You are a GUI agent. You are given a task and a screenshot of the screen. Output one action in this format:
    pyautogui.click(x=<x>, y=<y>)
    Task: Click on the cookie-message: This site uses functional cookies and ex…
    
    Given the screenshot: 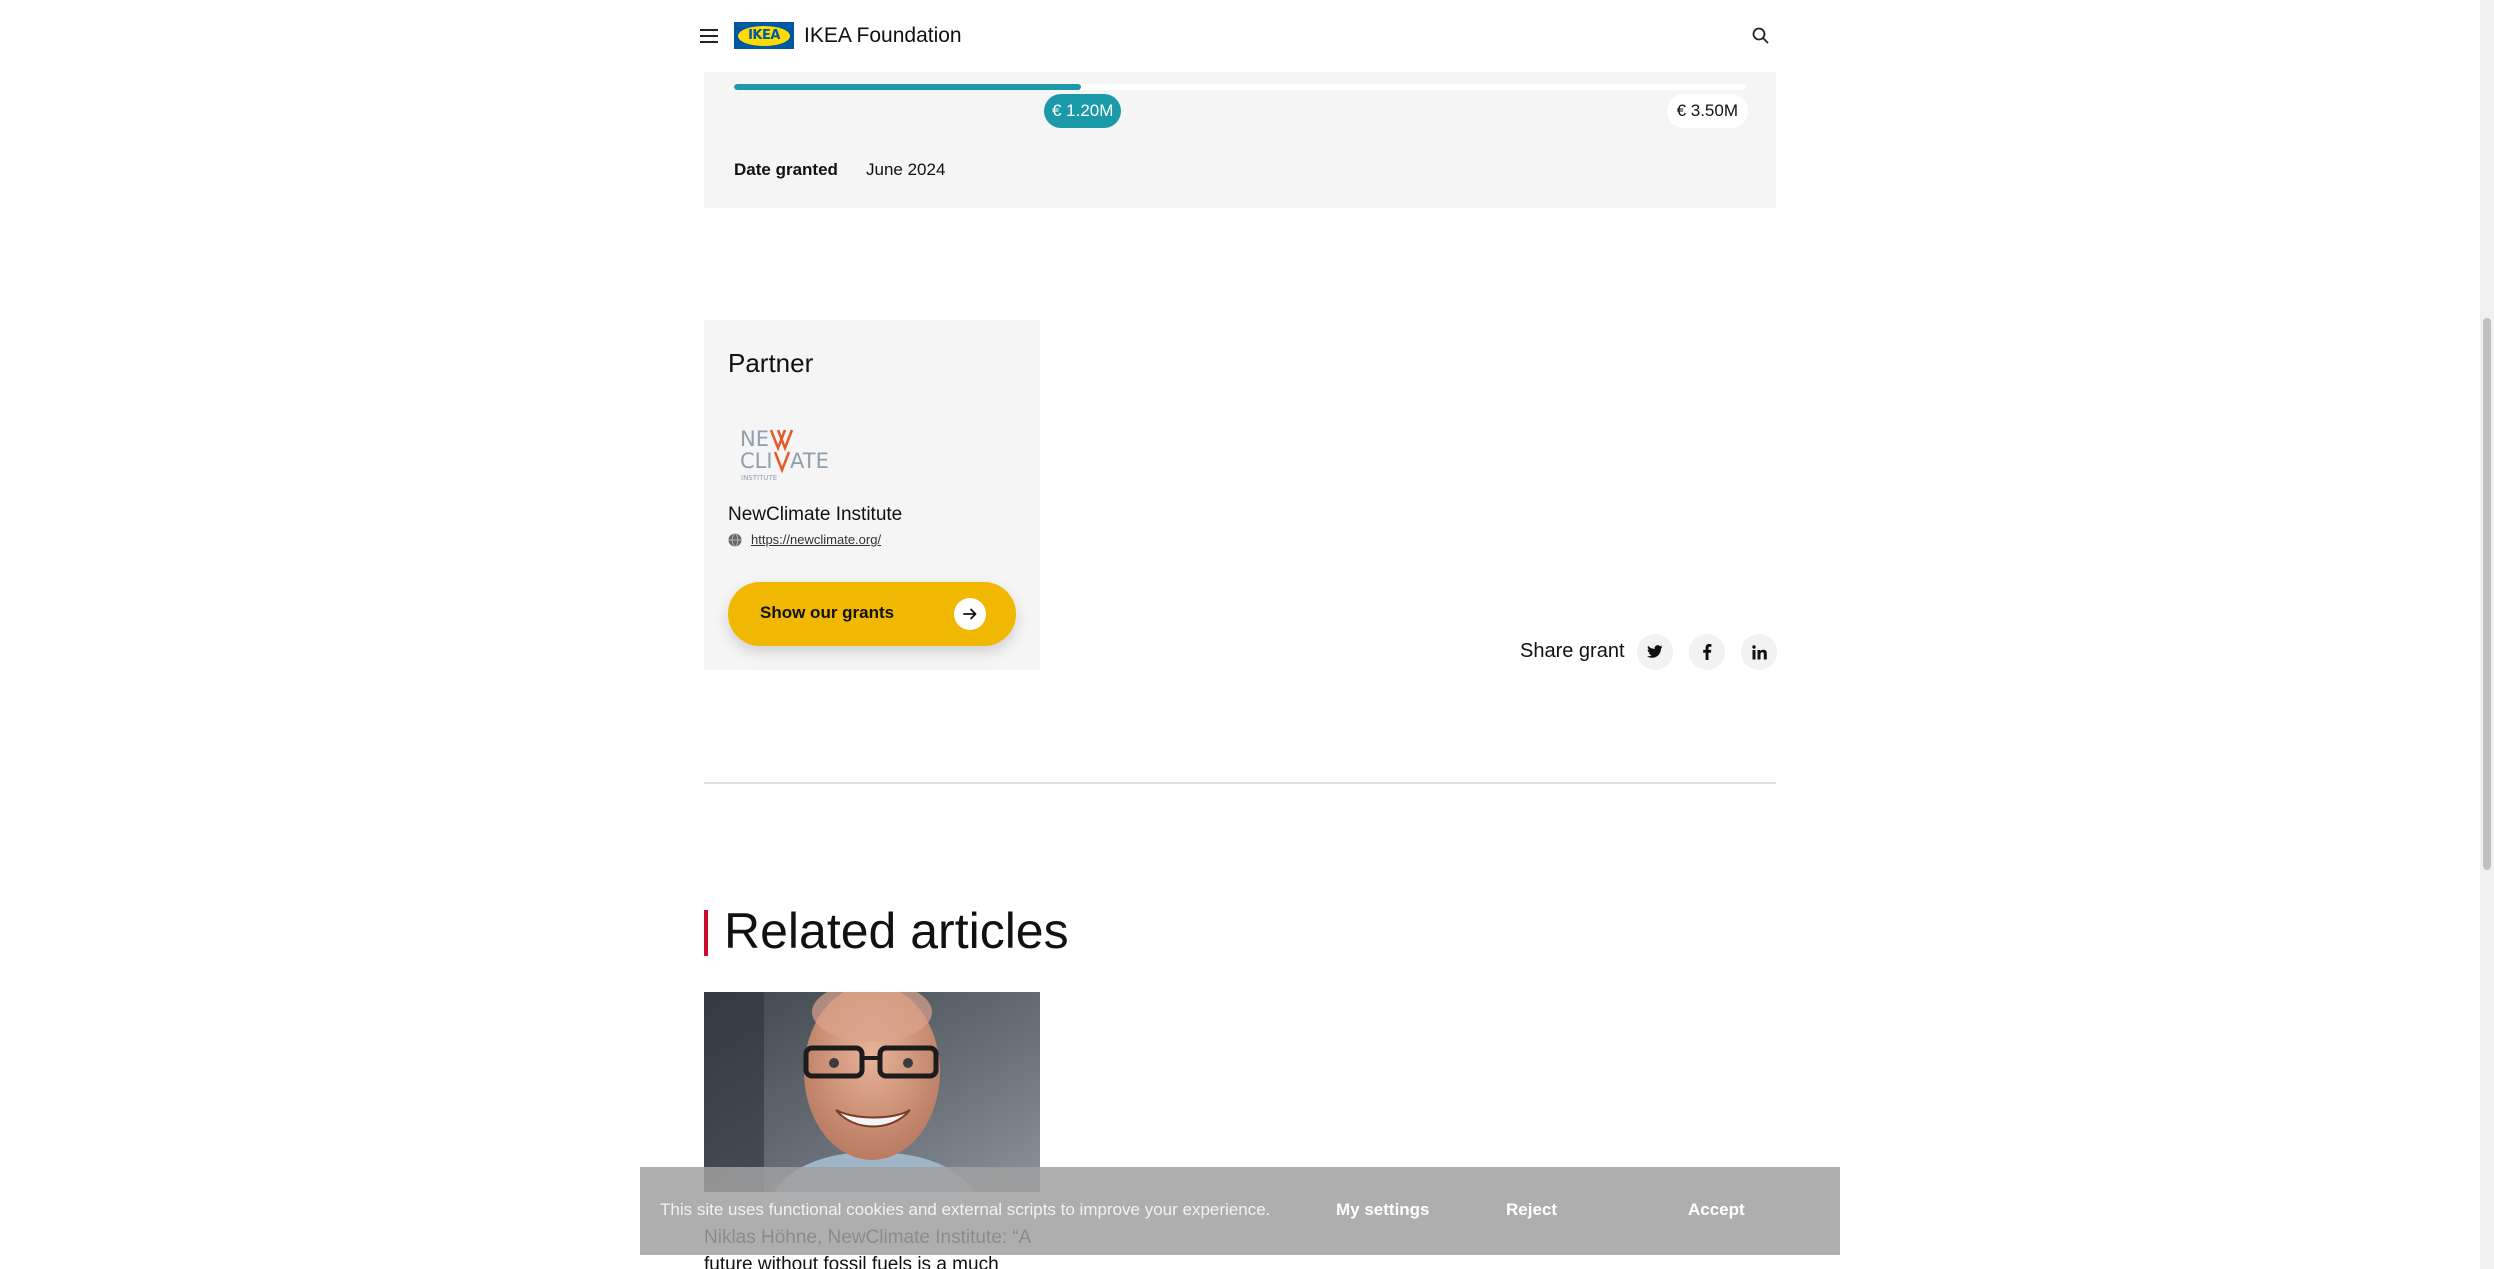 What is the action you would take?
    pyautogui.click(x=965, y=1209)
    